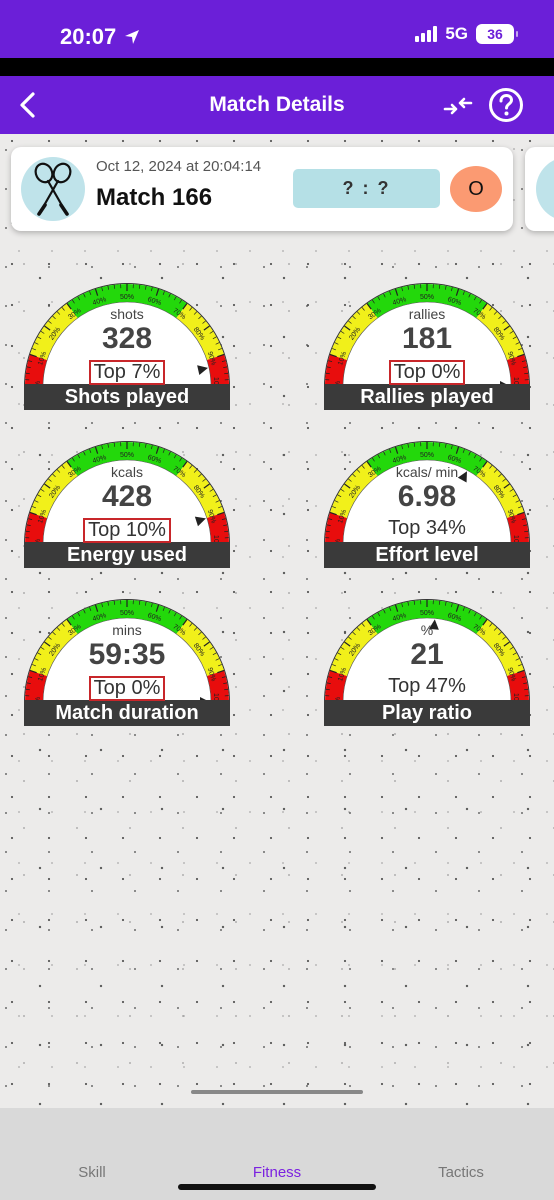  Describe the element at coordinates (427, 338) in the screenshot. I see `gauge-value: 181` at that location.